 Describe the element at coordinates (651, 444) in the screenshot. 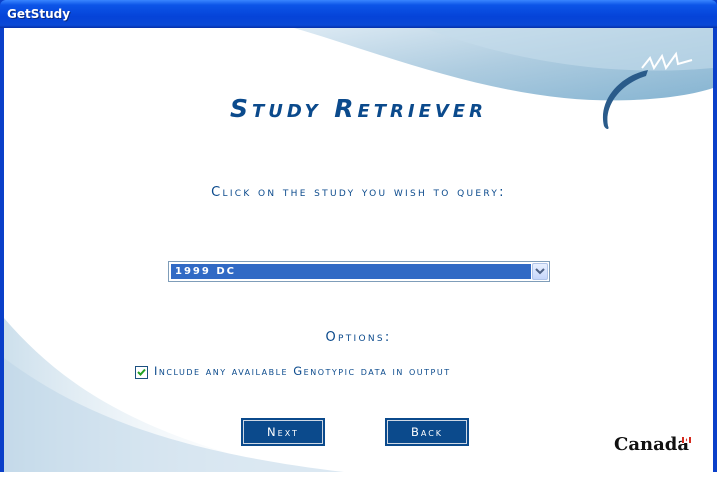

I see `canada-wordmark: Canada` at that location.